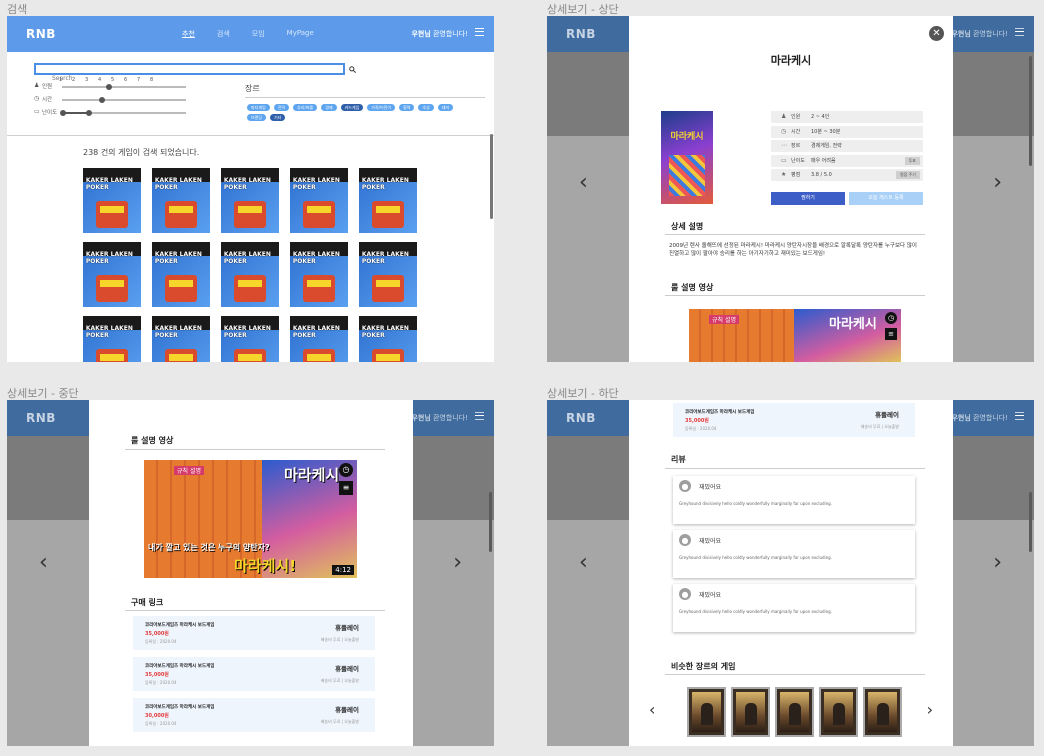 This screenshot has width=1044, height=756. I want to click on genre-tag: 추리/퍼즐, so click(305, 107).